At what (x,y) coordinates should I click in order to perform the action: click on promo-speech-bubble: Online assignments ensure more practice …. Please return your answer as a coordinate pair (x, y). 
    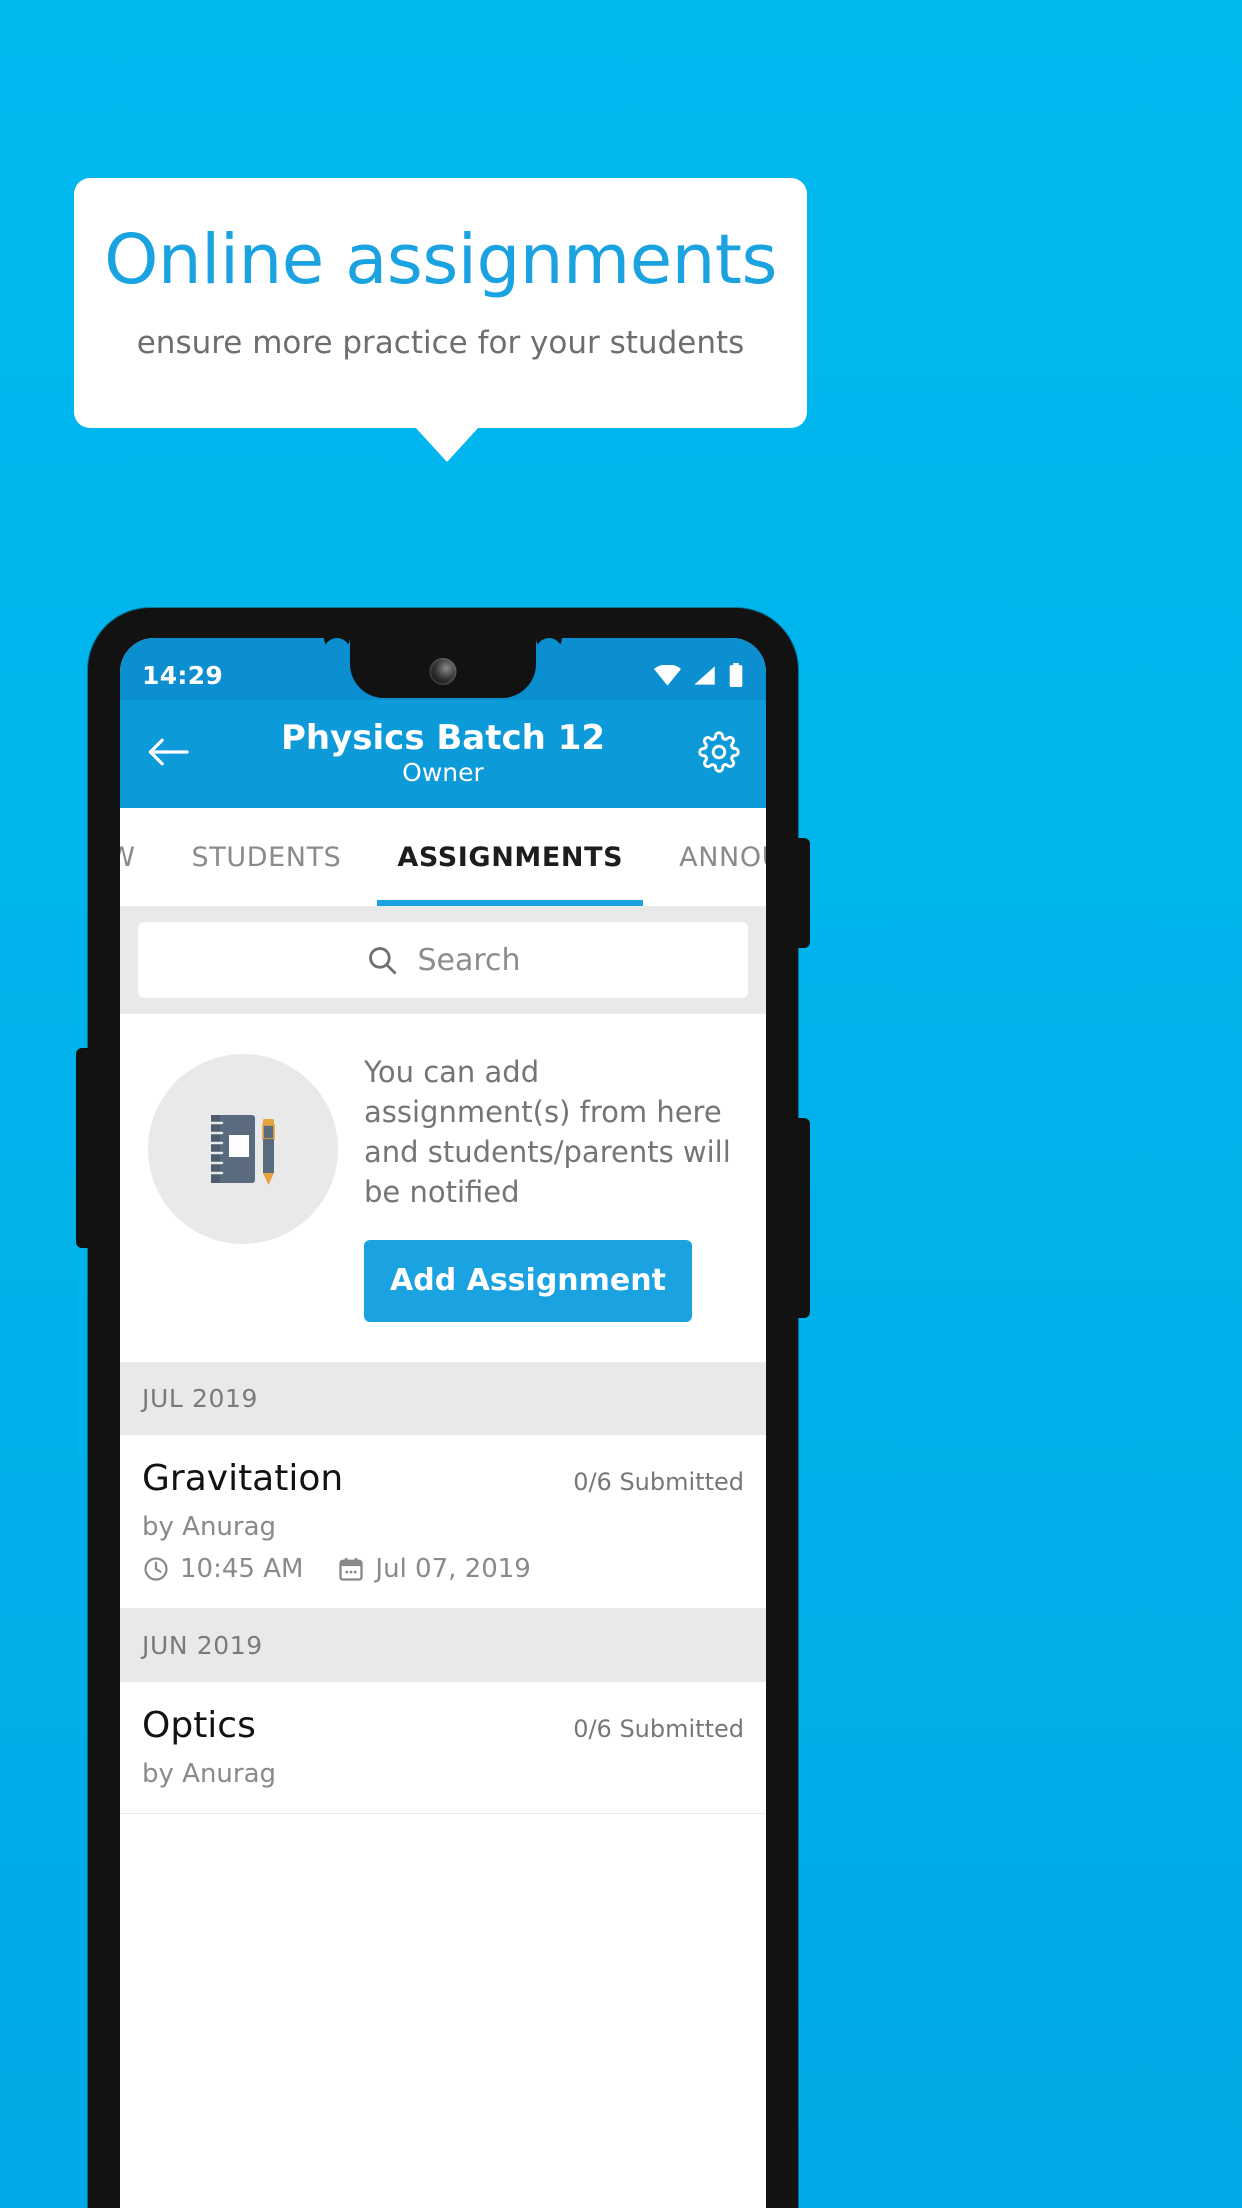
    Looking at the image, I should click on (440, 303).